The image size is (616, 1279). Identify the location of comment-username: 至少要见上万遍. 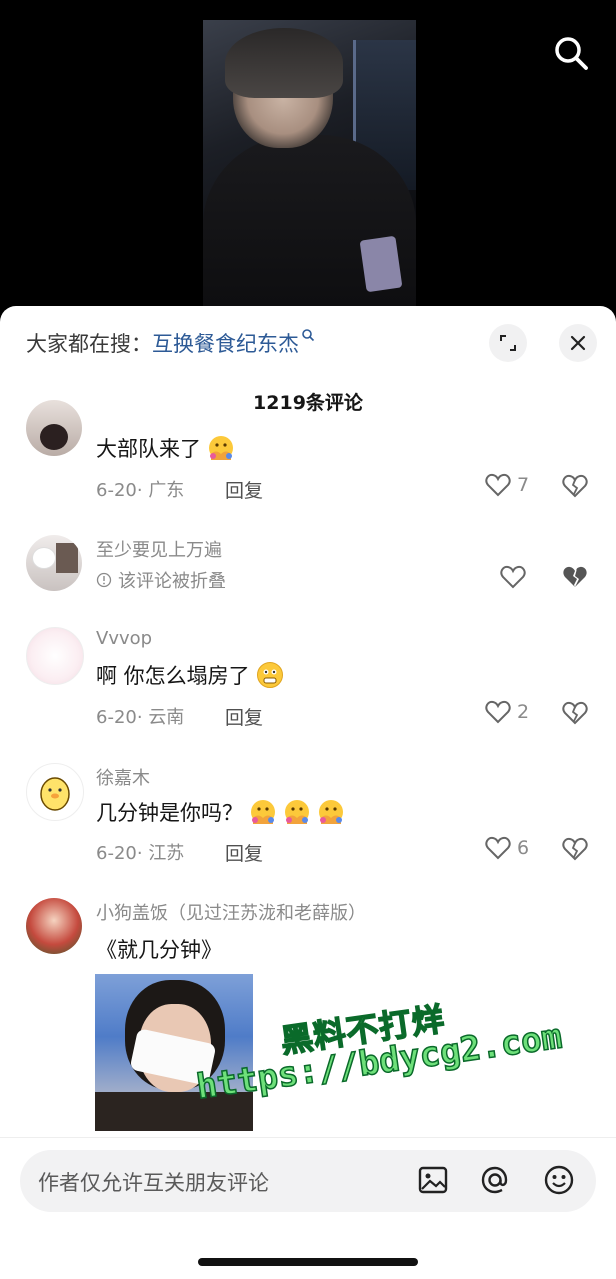
(159, 549).